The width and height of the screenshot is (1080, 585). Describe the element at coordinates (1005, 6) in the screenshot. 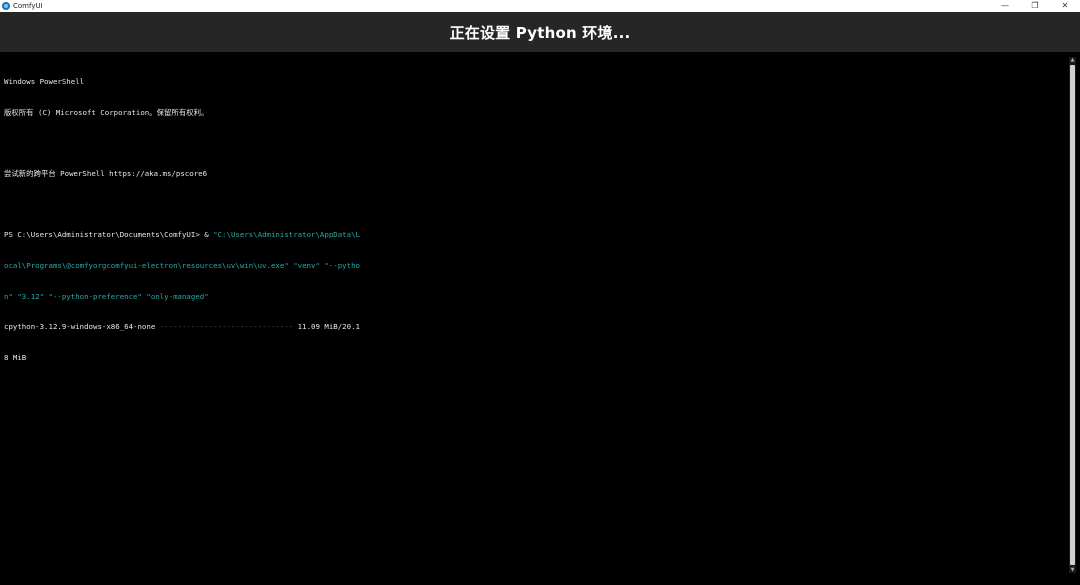

I see `minimize-button: —` at that location.